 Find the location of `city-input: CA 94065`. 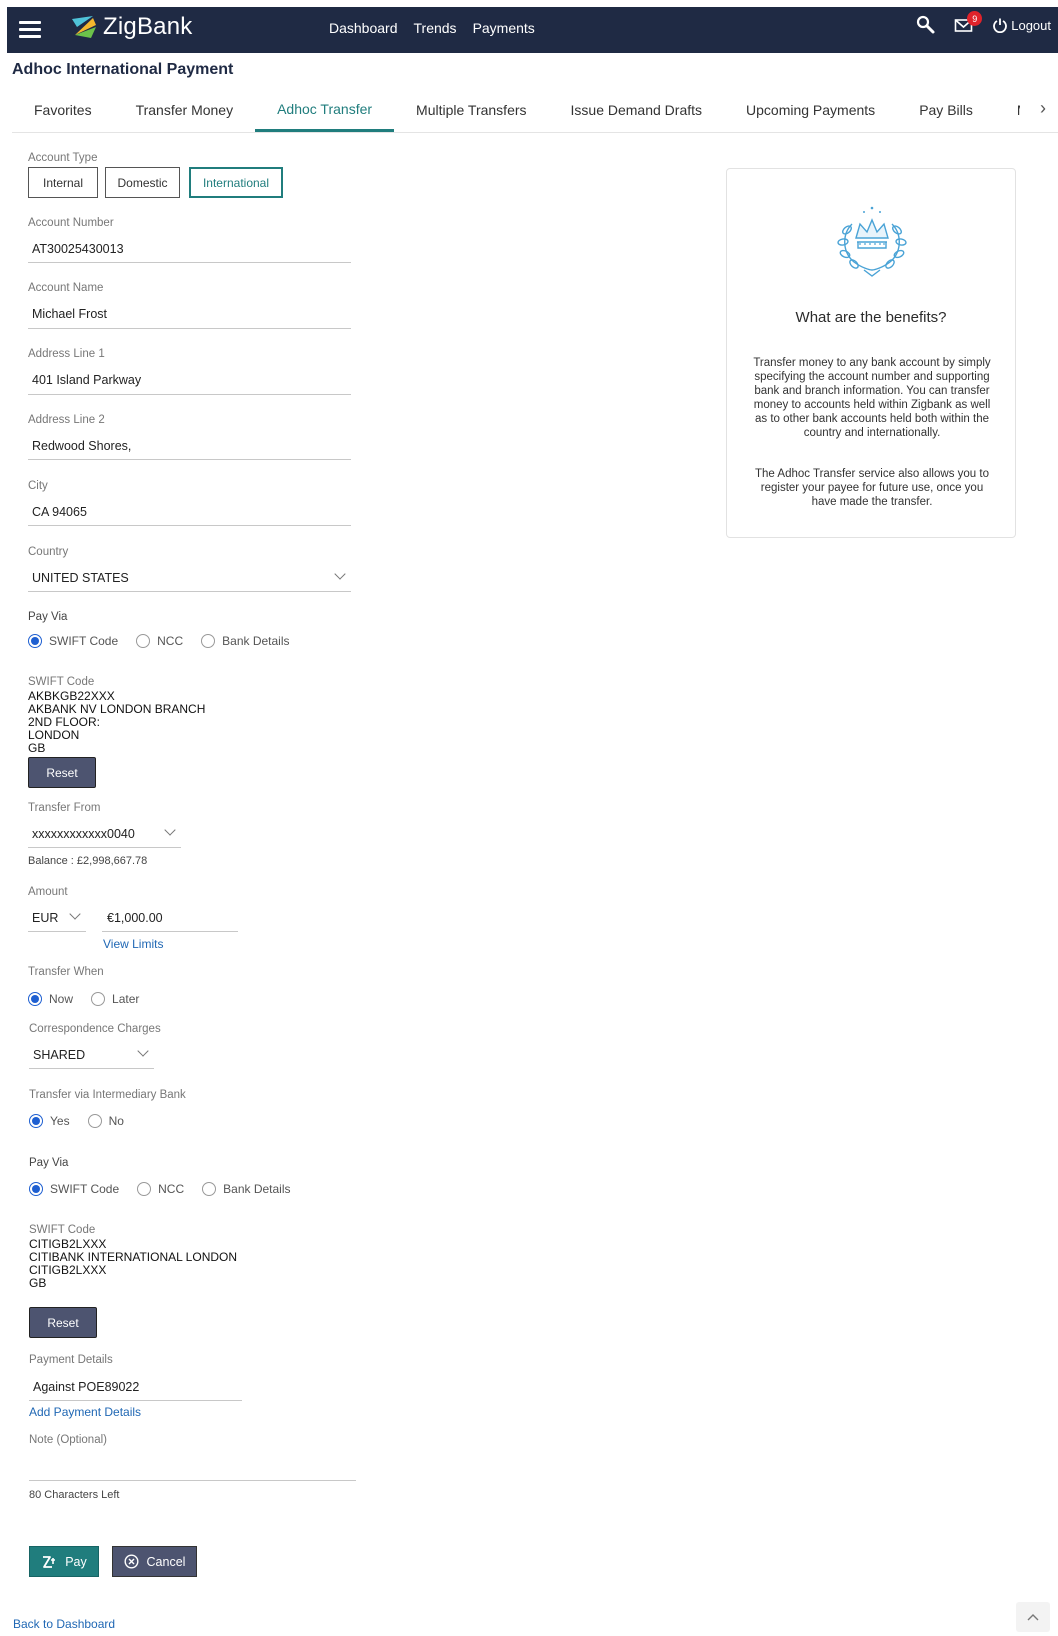

city-input: CA 94065 is located at coordinates (59, 512).